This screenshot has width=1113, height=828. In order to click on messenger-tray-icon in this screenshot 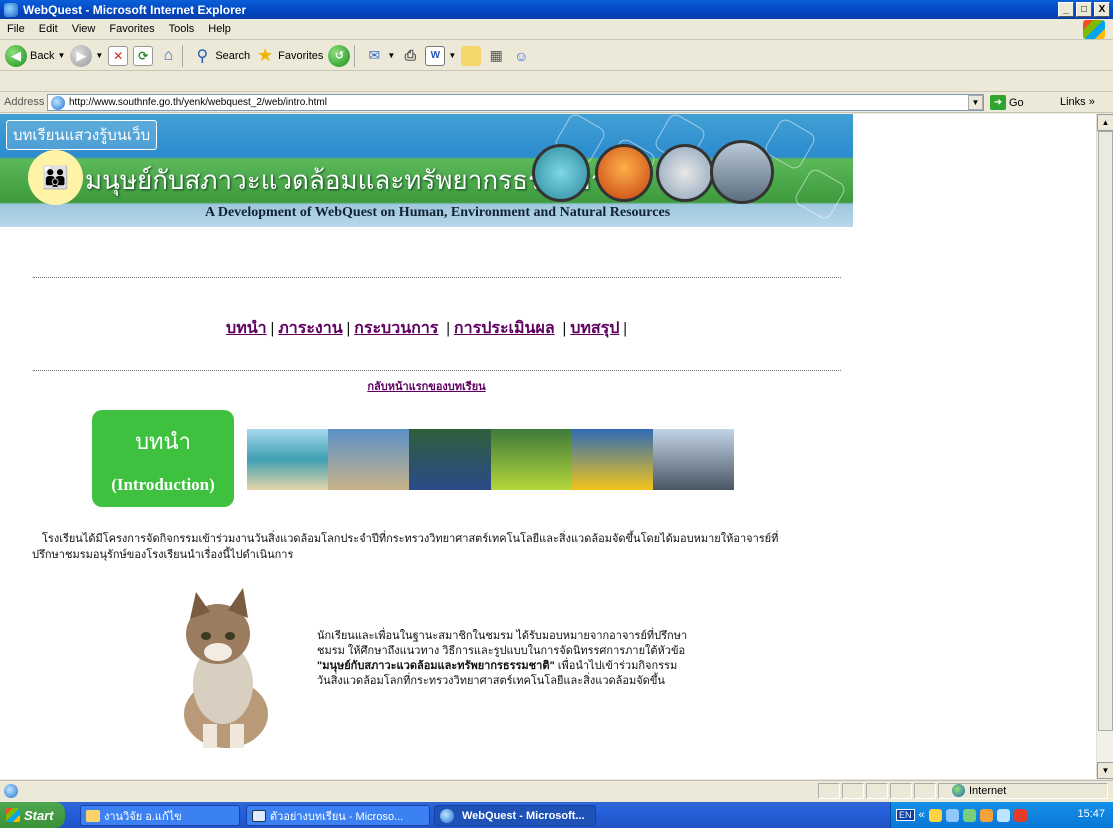, I will do `click(969, 815)`.